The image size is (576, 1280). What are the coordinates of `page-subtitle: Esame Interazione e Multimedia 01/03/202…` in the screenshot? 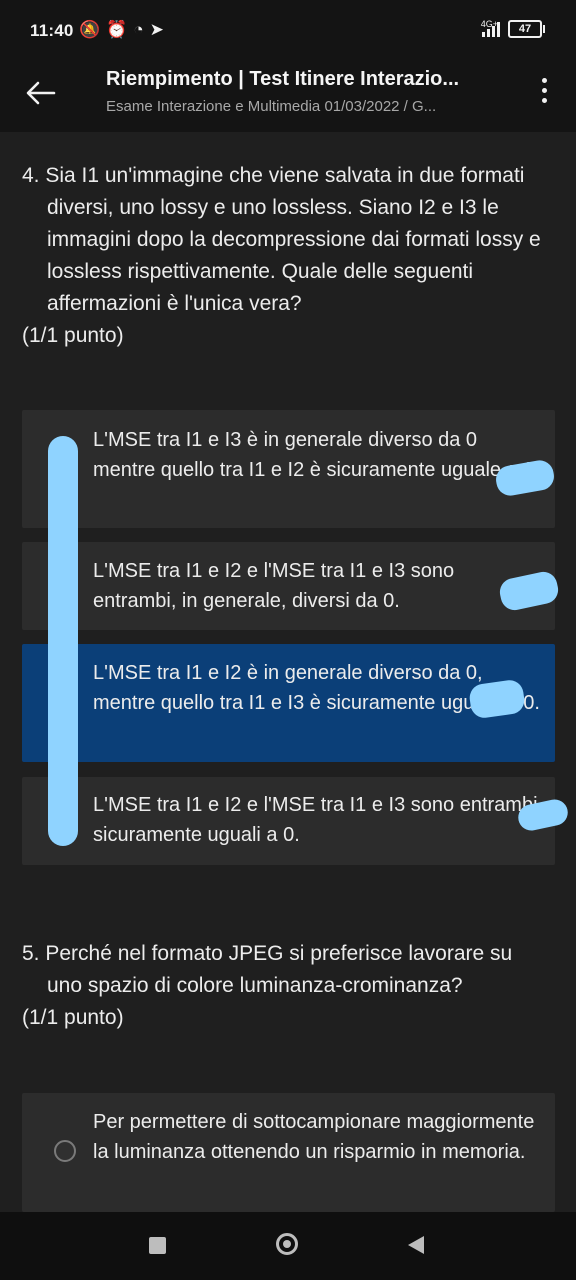 It's located at (271, 106).